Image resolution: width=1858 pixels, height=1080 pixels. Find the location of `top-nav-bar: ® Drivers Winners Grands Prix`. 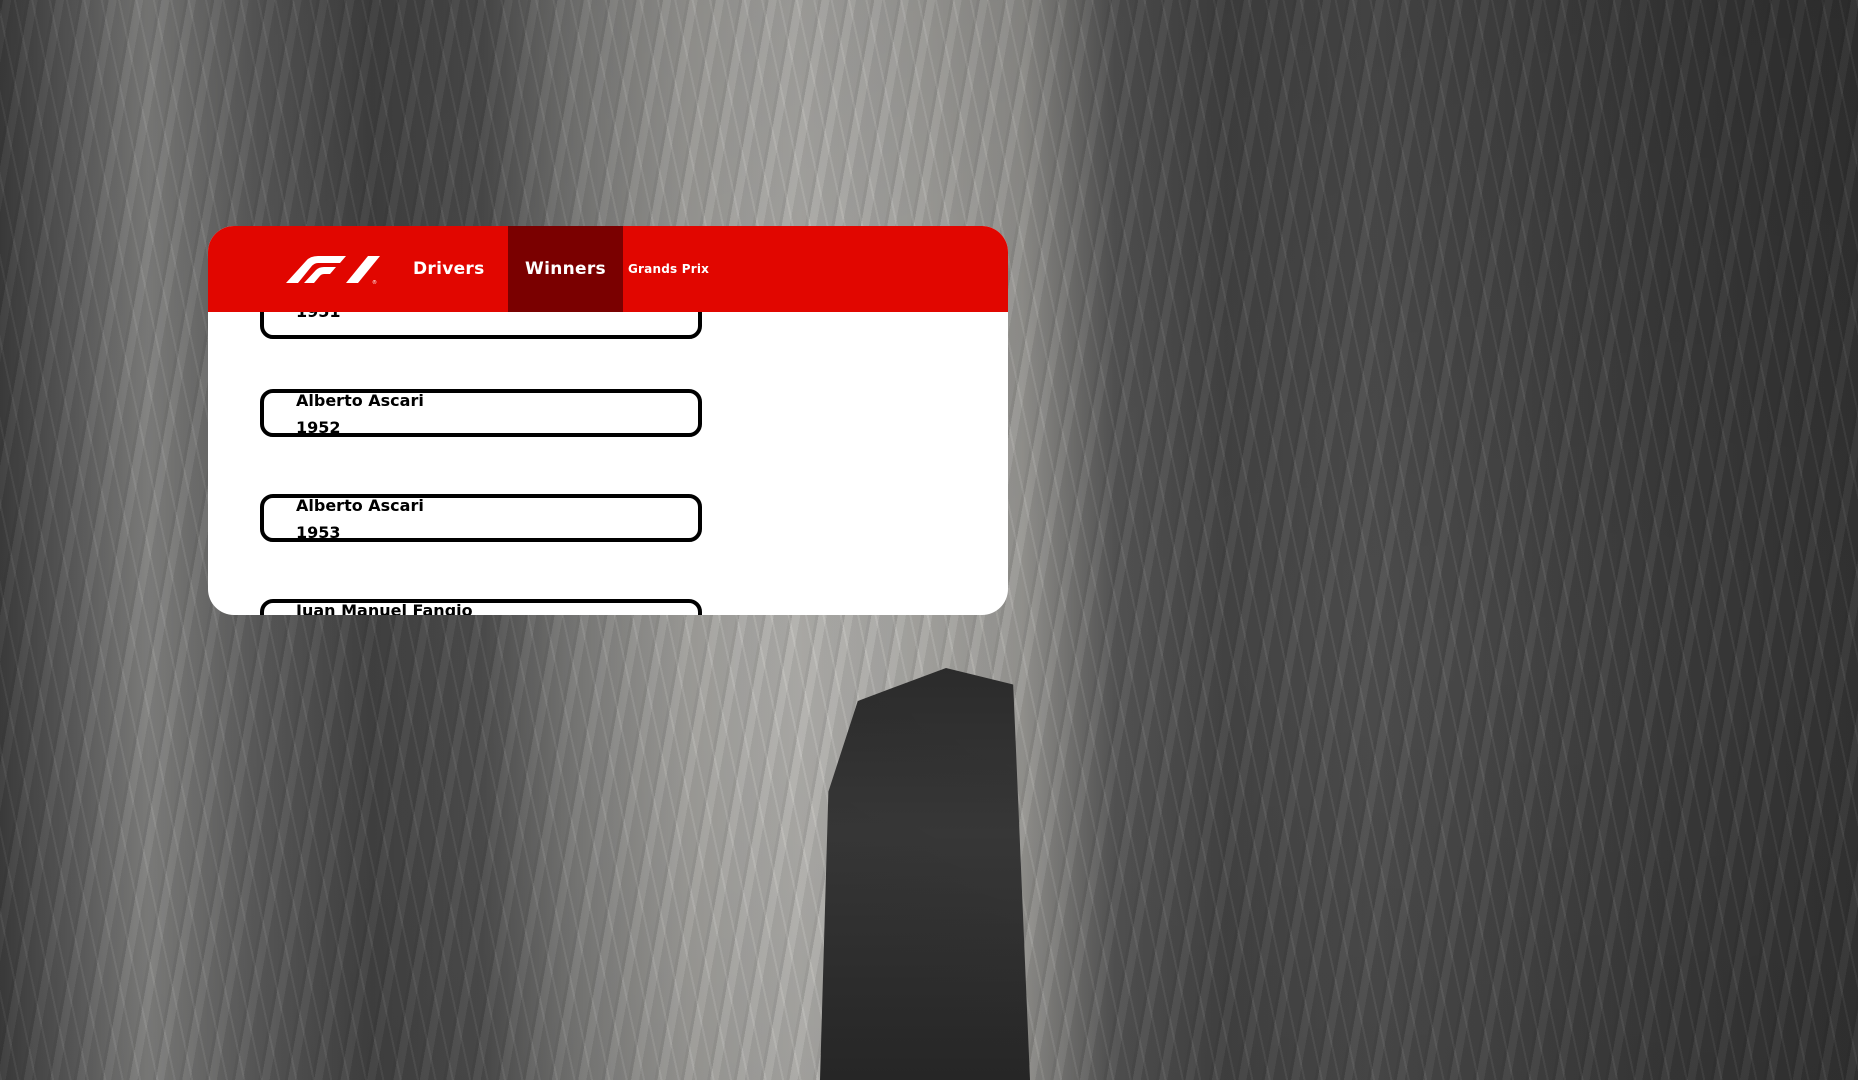

top-nav-bar: ® Drivers Winners Grands Prix is located at coordinates (608, 269).